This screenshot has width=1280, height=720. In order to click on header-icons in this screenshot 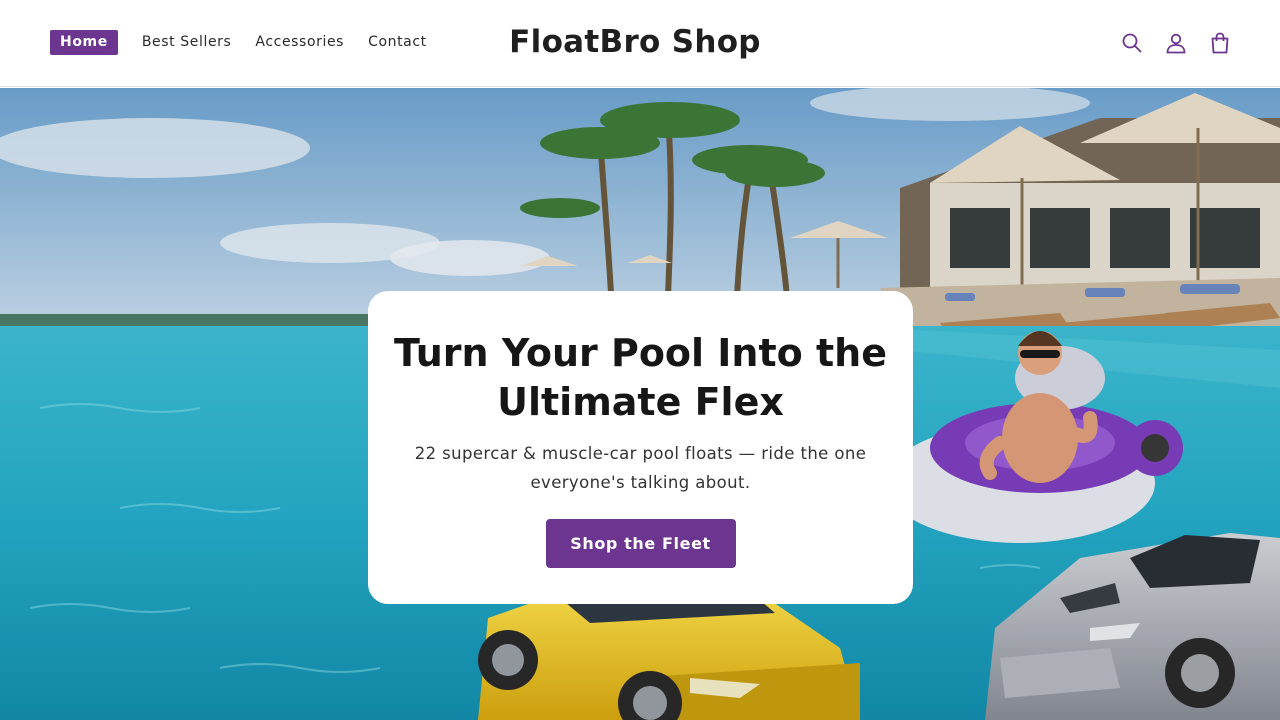, I will do `click(1170, 43)`.